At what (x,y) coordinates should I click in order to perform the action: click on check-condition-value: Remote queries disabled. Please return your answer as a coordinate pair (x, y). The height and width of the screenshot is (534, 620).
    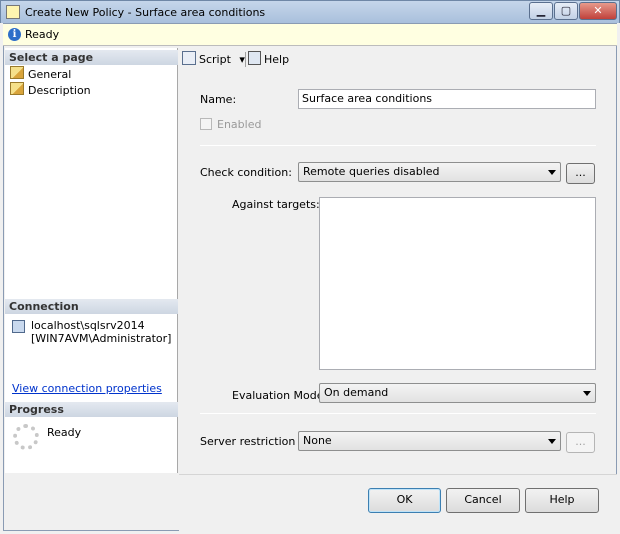
    Looking at the image, I should click on (371, 171).